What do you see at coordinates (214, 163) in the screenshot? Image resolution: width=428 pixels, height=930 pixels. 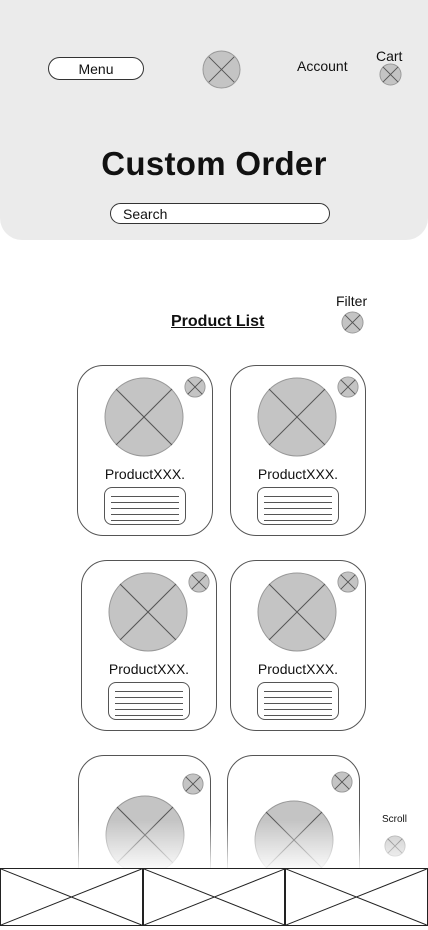 I see `page-title: Custom Order` at bounding box center [214, 163].